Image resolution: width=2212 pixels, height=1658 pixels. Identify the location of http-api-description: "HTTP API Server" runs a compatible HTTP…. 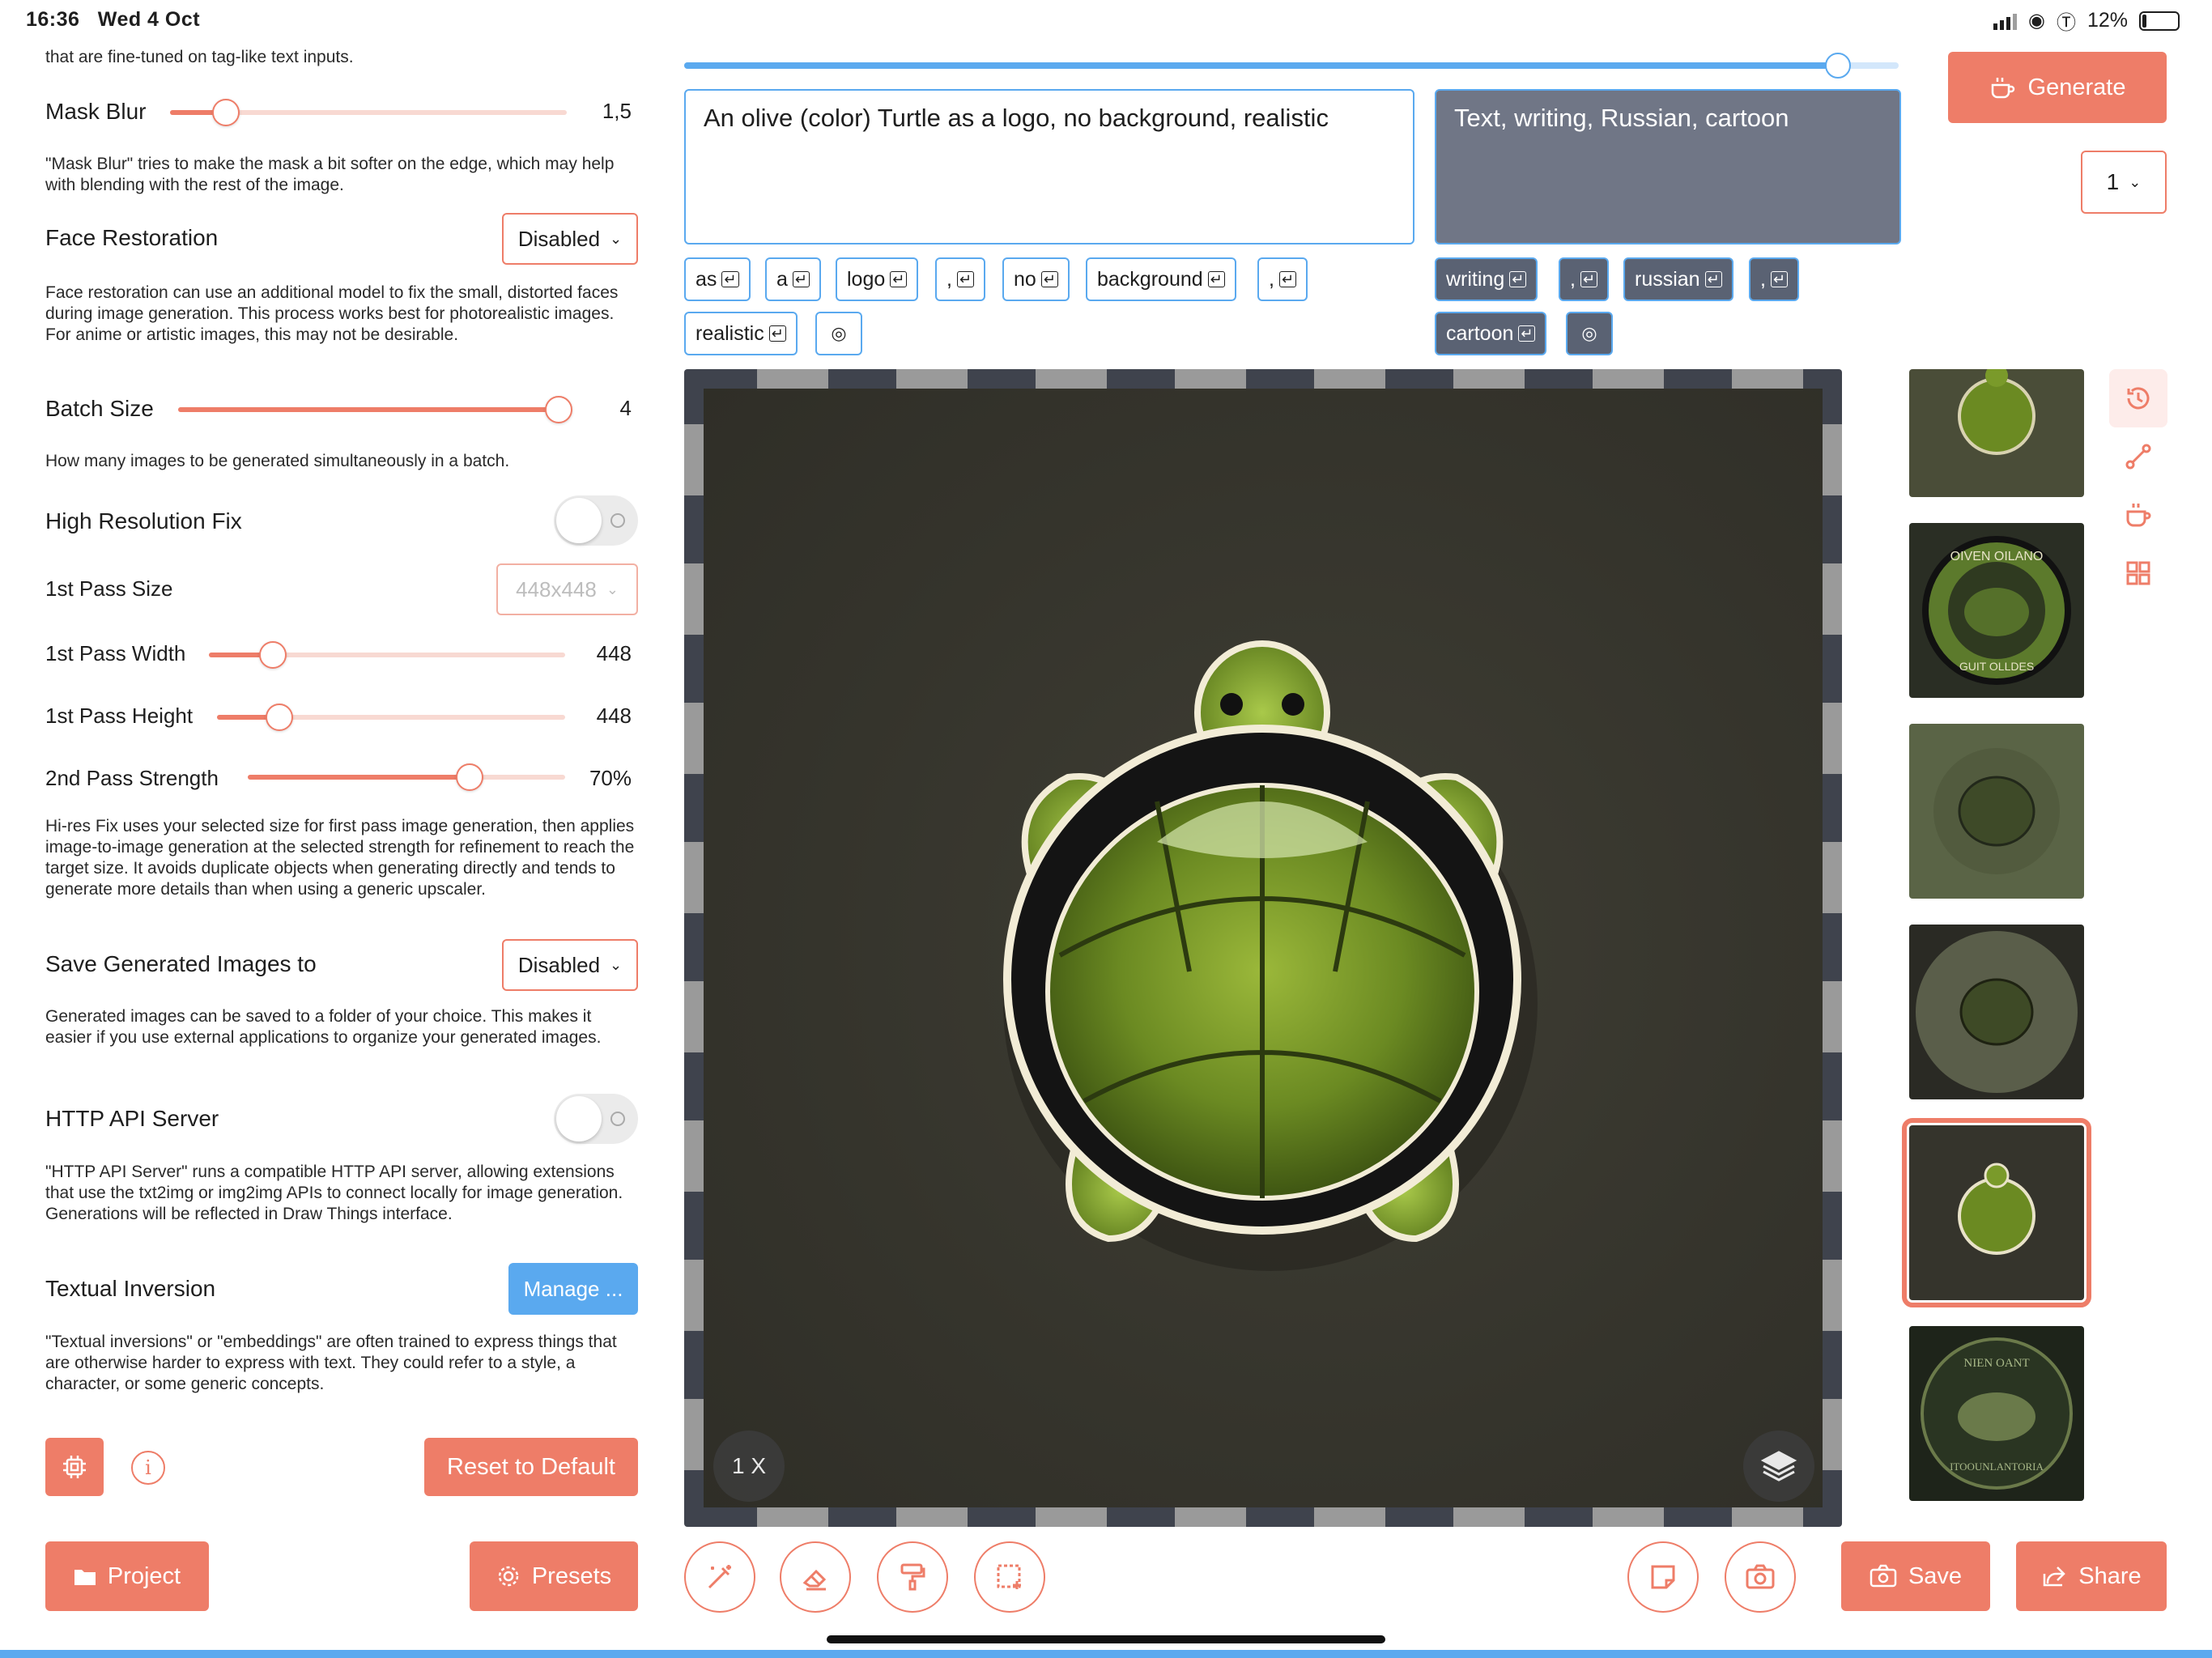
(334, 1193).